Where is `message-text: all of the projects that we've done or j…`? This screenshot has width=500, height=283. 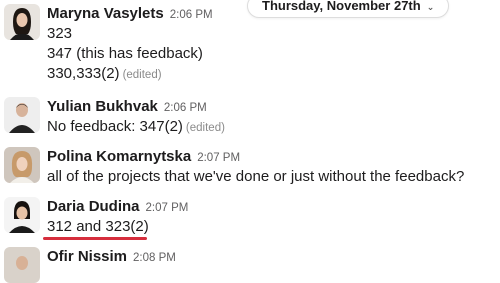
message-text: all of the projects that we've done or j… is located at coordinates (256, 176).